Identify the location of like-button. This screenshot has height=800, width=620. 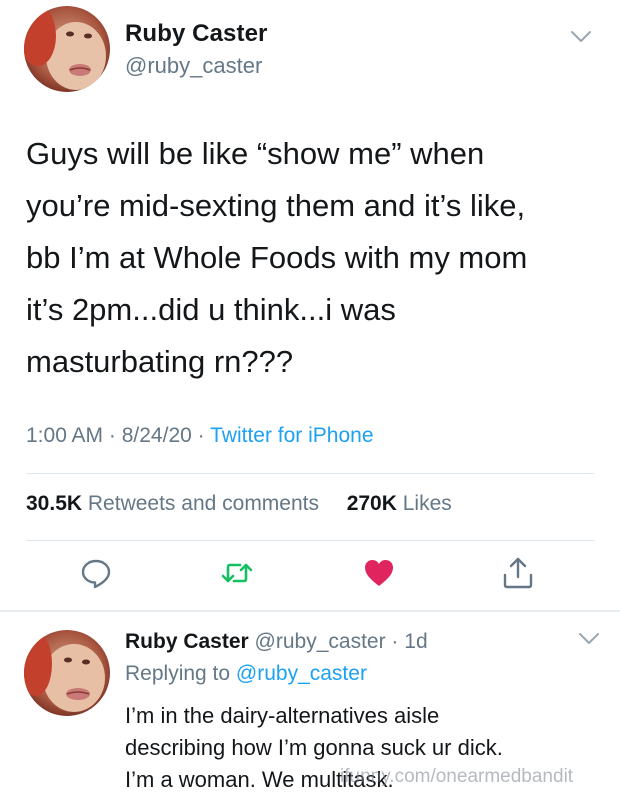
(379, 573).